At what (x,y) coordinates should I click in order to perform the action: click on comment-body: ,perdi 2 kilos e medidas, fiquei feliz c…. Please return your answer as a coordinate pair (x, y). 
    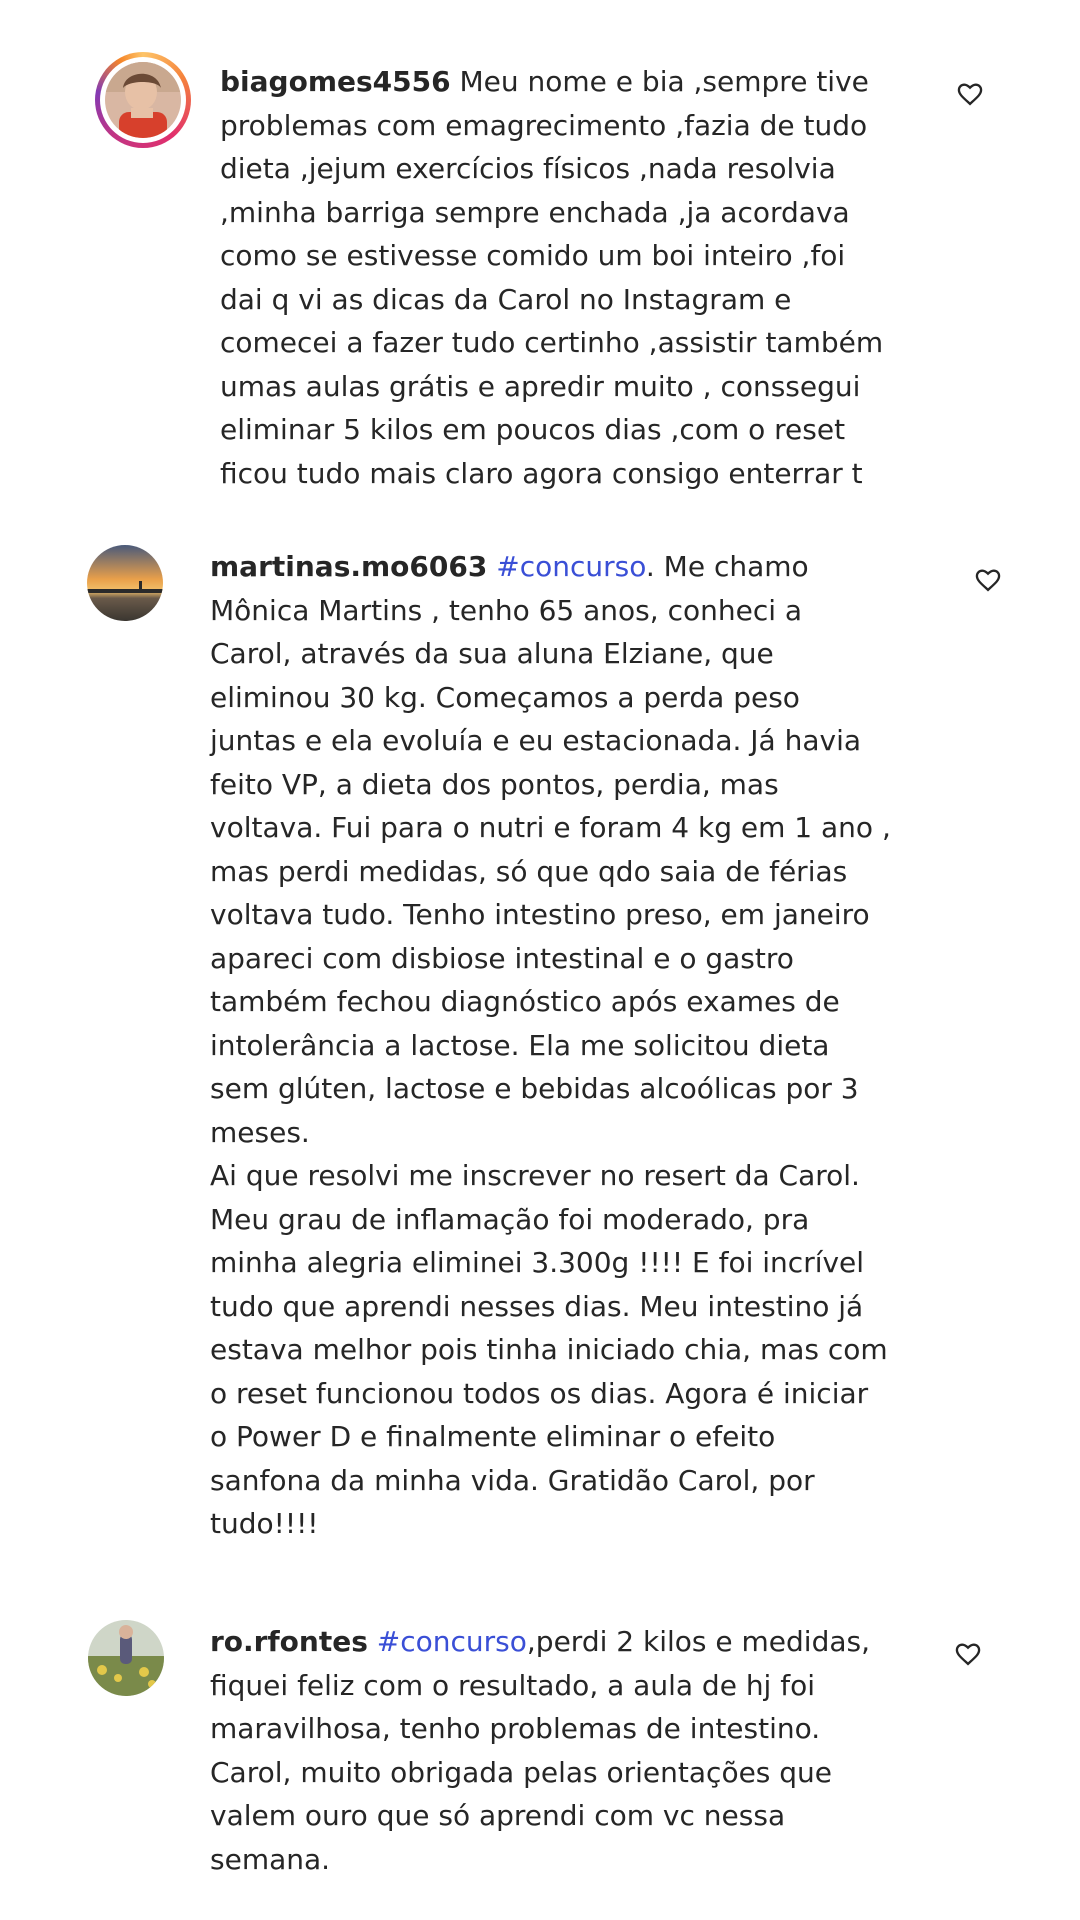
    Looking at the image, I should click on (540, 1750).